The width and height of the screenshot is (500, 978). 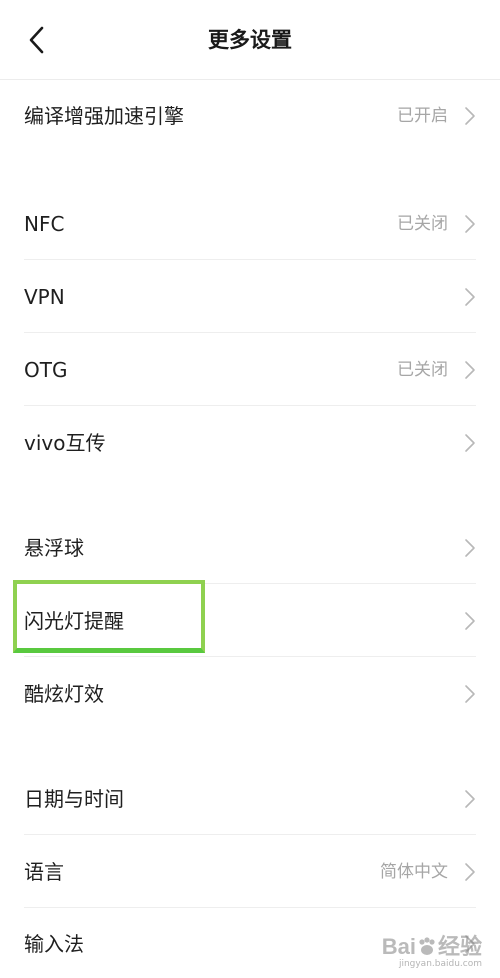 I want to click on setting-row-otg: OTG 已关闭, so click(x=250, y=370).